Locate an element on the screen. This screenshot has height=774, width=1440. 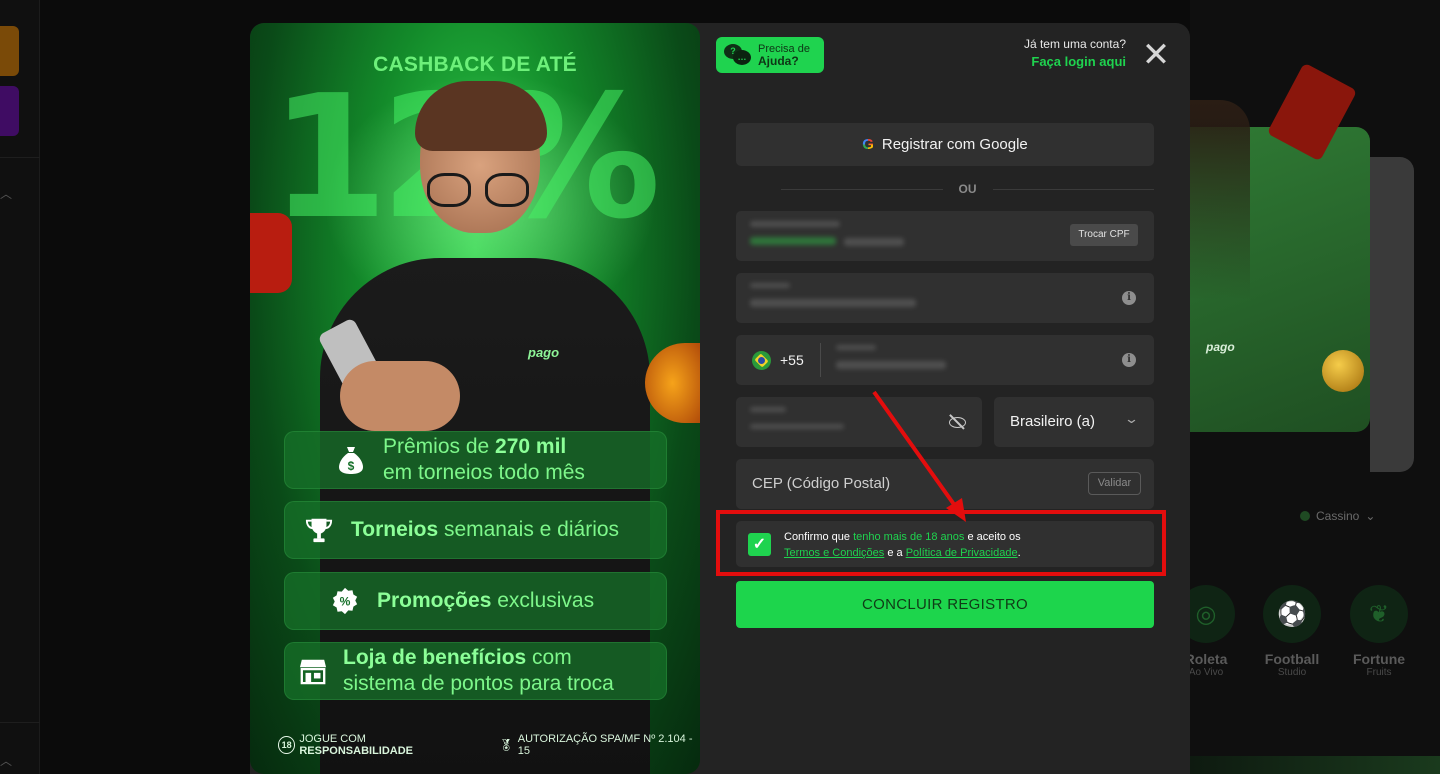
feature-text-post: em torneios todo mês is located at coordinates (484, 472).